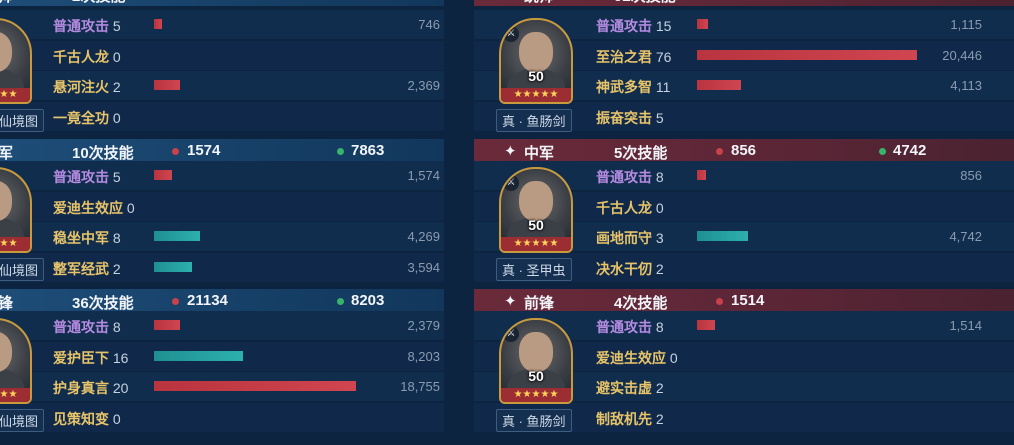  I want to click on skill-name: 爱迪生效应 0, so click(94, 208).